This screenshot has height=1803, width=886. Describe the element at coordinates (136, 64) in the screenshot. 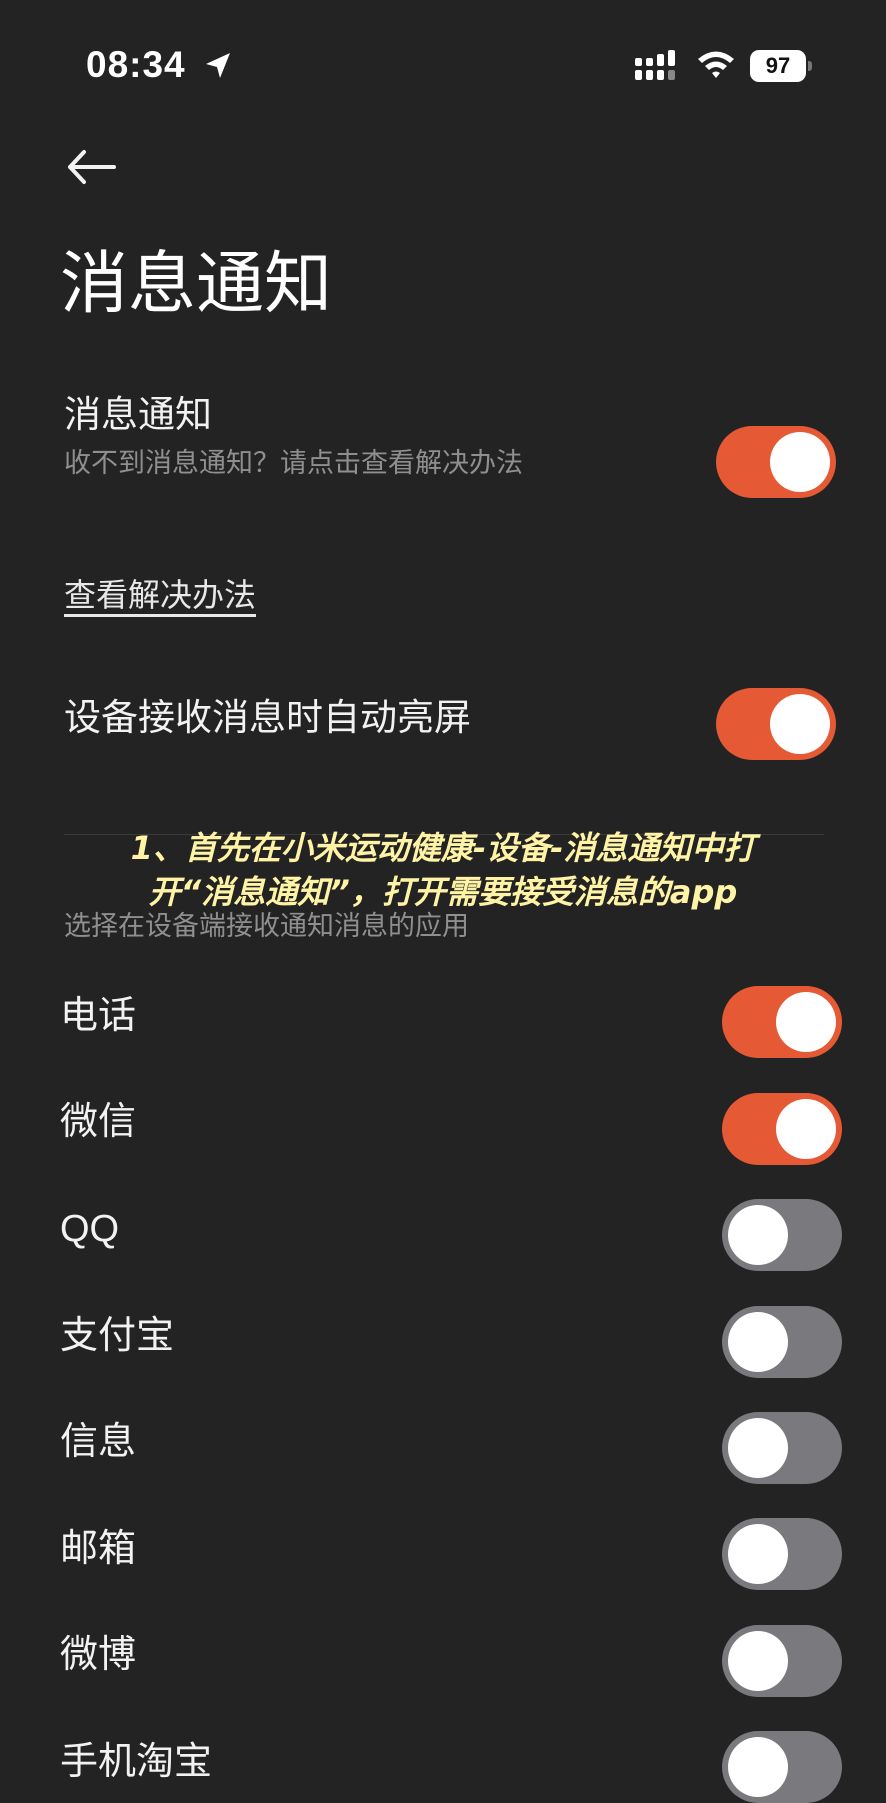

I see `status-time: 08:34` at that location.